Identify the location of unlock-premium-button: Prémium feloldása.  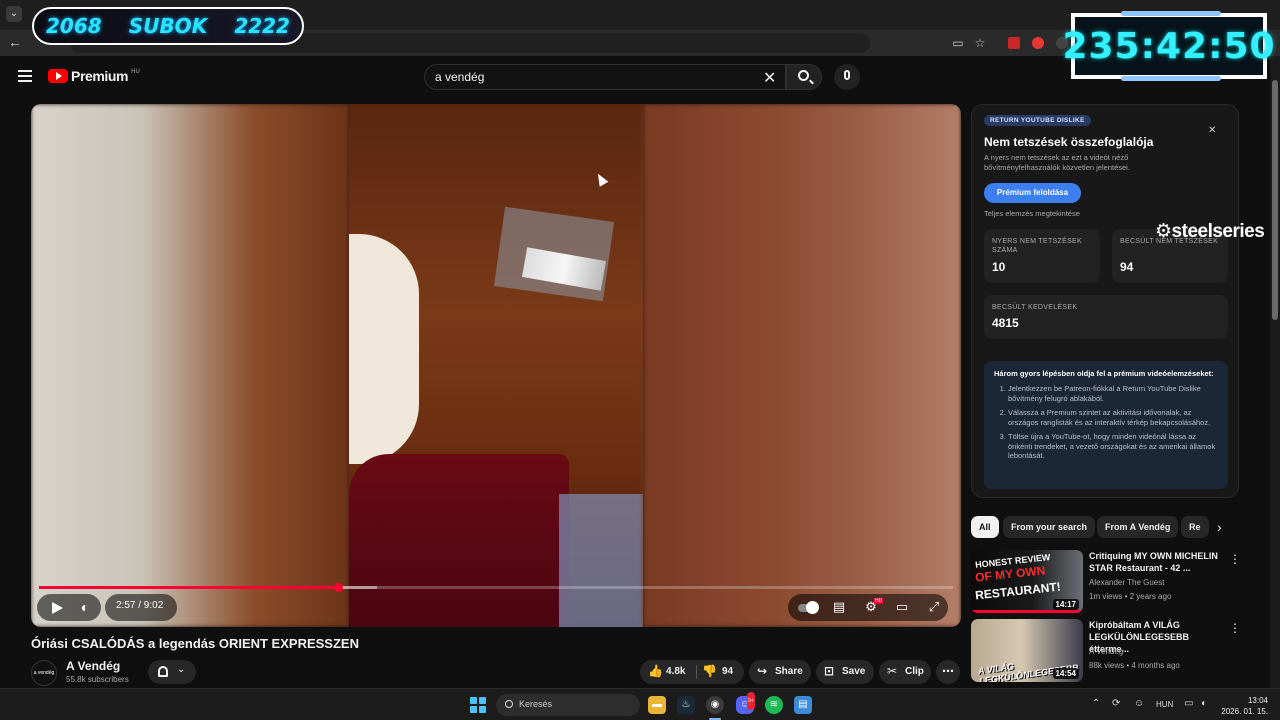
(1032, 193).